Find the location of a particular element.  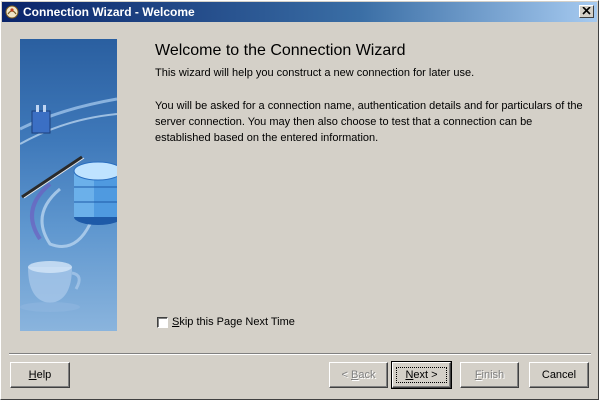

window-title: Connection Wizard - Welcome is located at coordinates (109, 12).